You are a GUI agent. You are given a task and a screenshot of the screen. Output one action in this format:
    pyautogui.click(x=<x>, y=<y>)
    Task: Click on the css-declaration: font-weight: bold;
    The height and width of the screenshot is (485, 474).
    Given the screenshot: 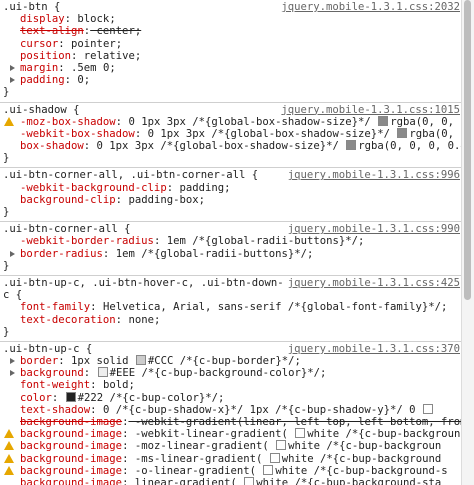 What is the action you would take?
    pyautogui.click(x=231, y=385)
    